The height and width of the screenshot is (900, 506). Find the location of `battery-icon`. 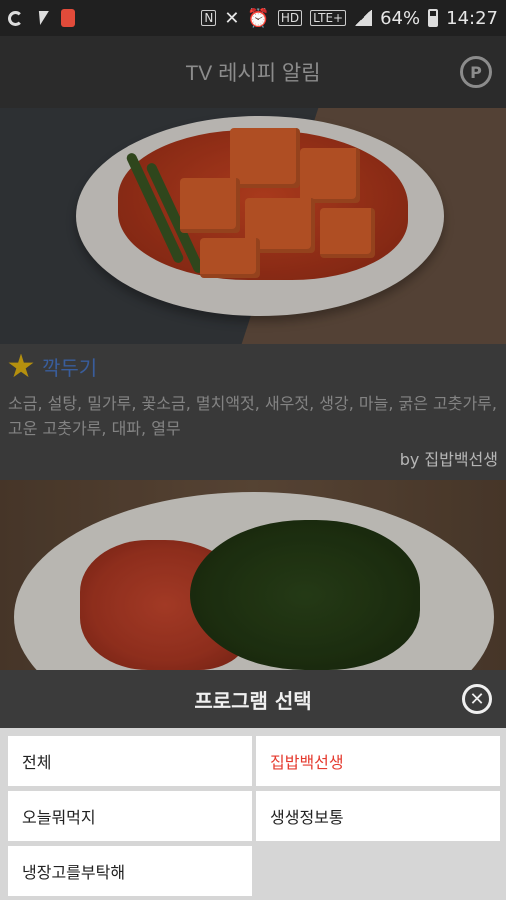

battery-icon is located at coordinates (433, 18).